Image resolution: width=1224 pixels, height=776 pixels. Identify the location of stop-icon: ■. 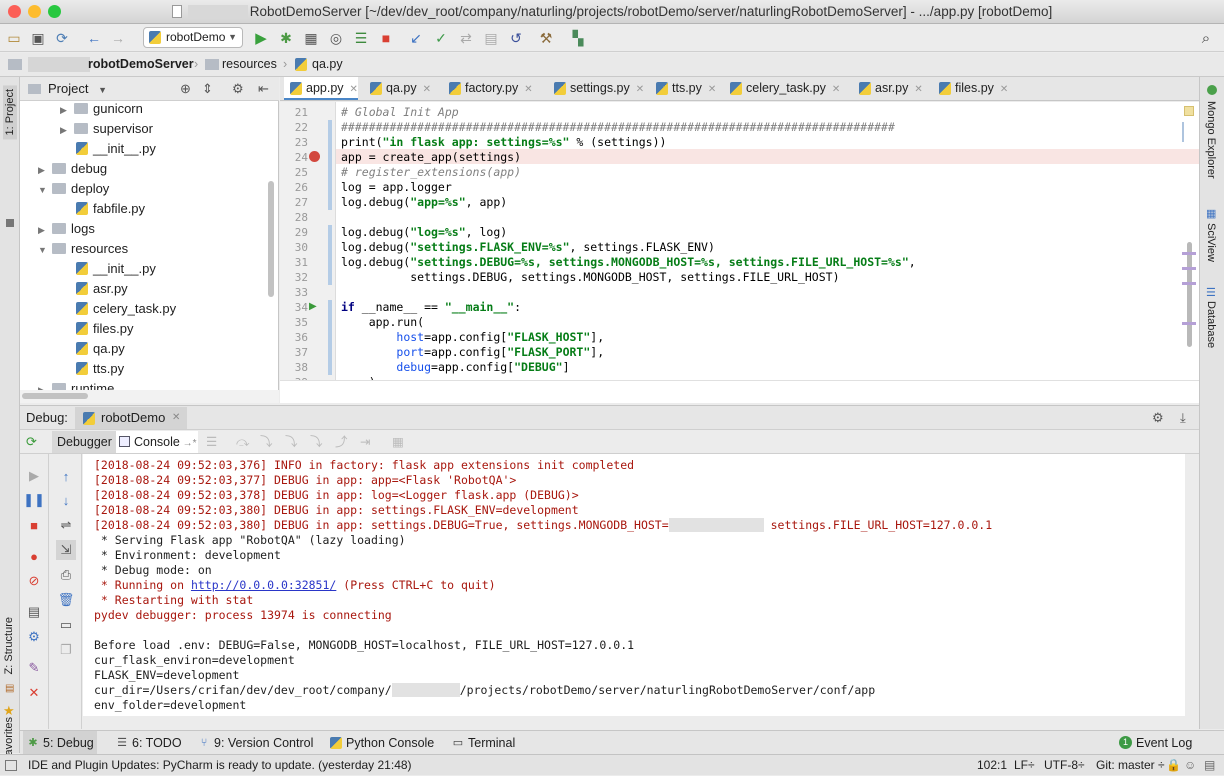
(34, 525).